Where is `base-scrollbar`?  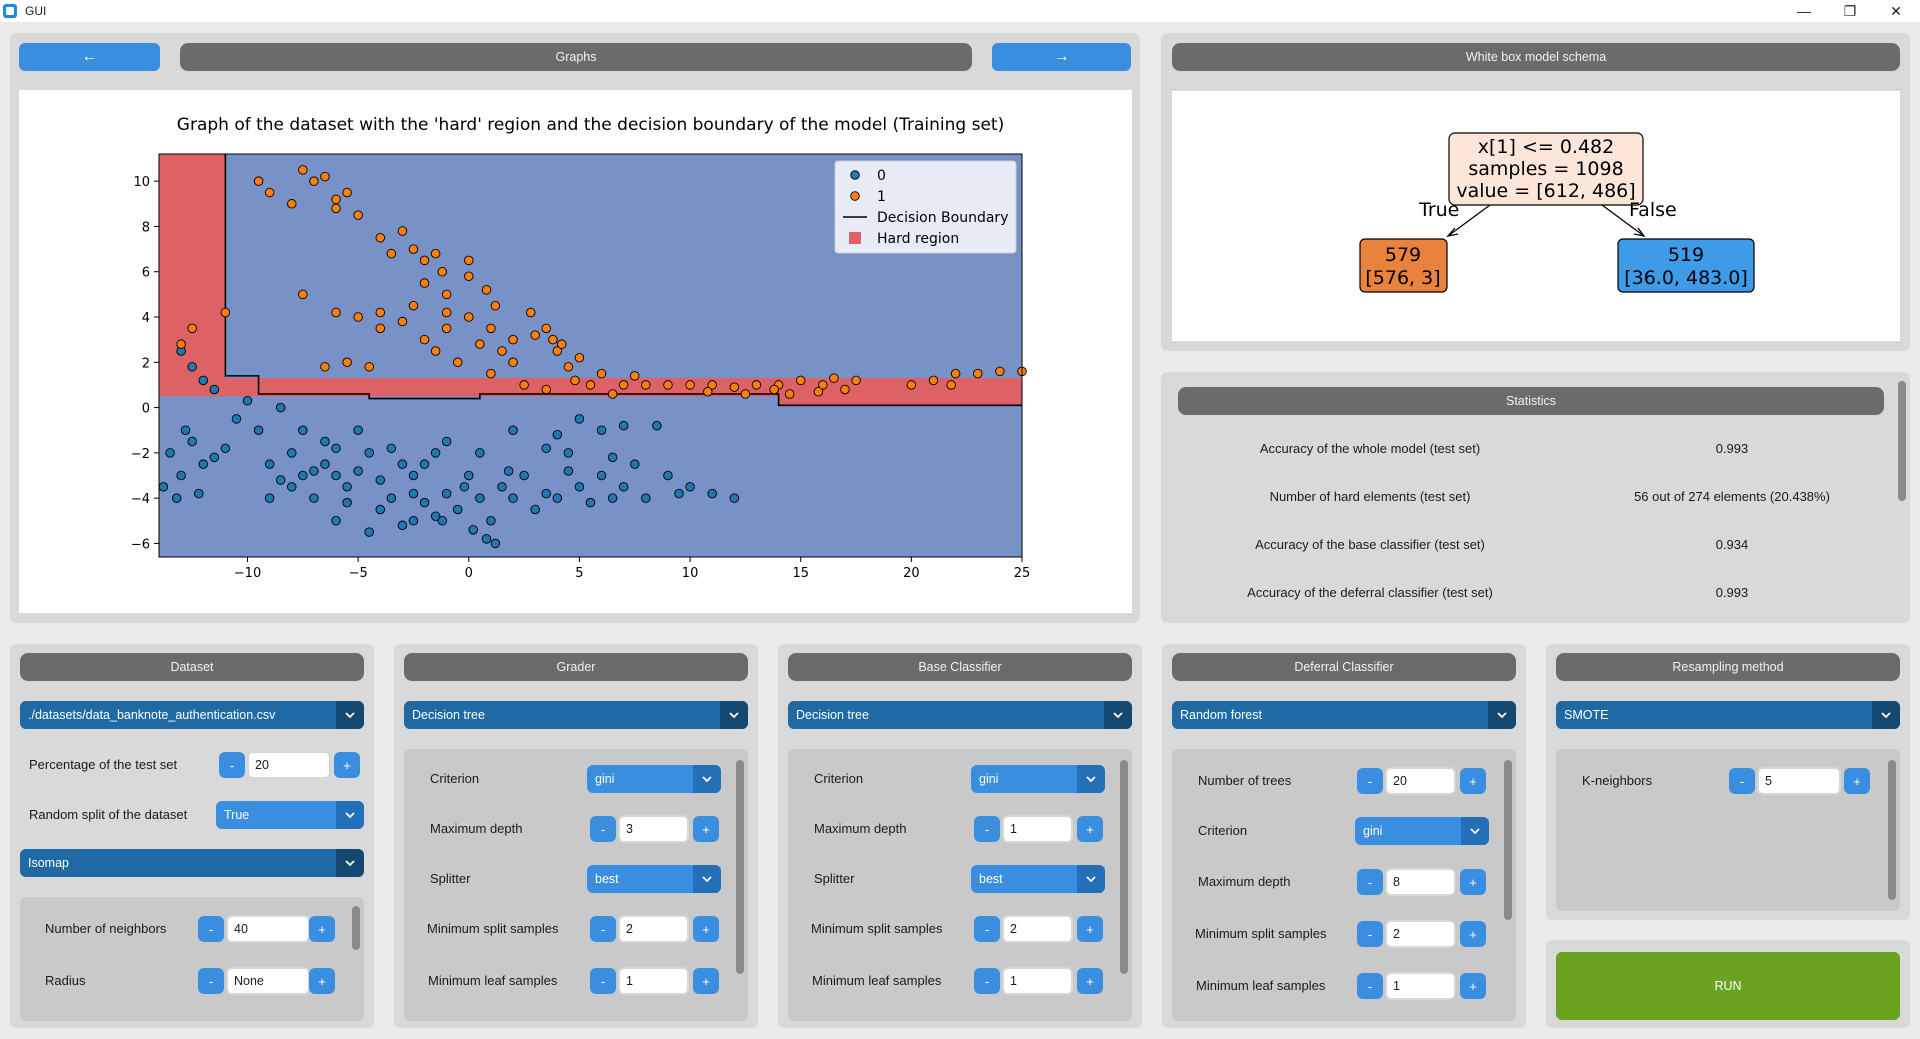
base-scrollbar is located at coordinates (1124, 867).